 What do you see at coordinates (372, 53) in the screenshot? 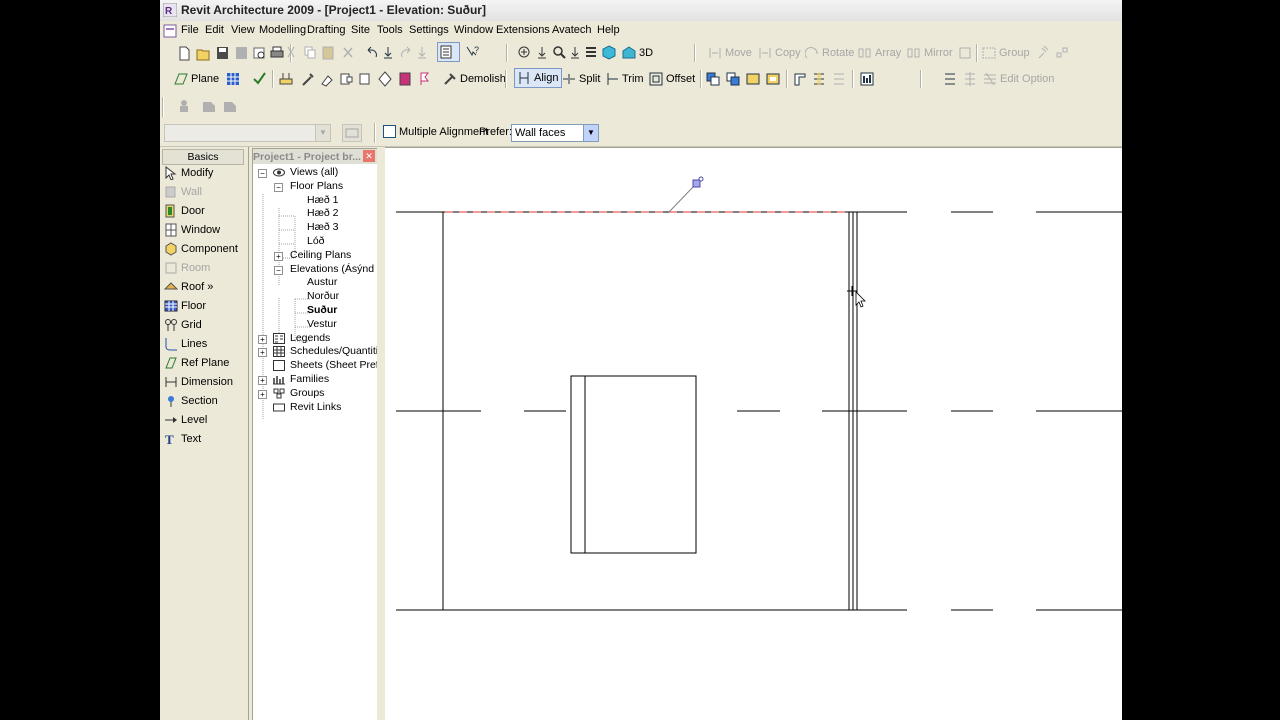
I see `undo-icon` at bounding box center [372, 53].